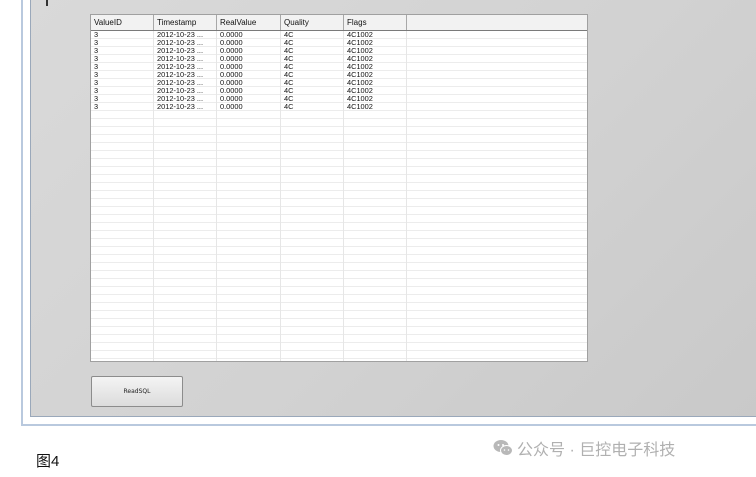 The width and height of the screenshot is (756, 477). What do you see at coordinates (48, 461) in the screenshot?
I see `figure-caption: 图4` at bounding box center [48, 461].